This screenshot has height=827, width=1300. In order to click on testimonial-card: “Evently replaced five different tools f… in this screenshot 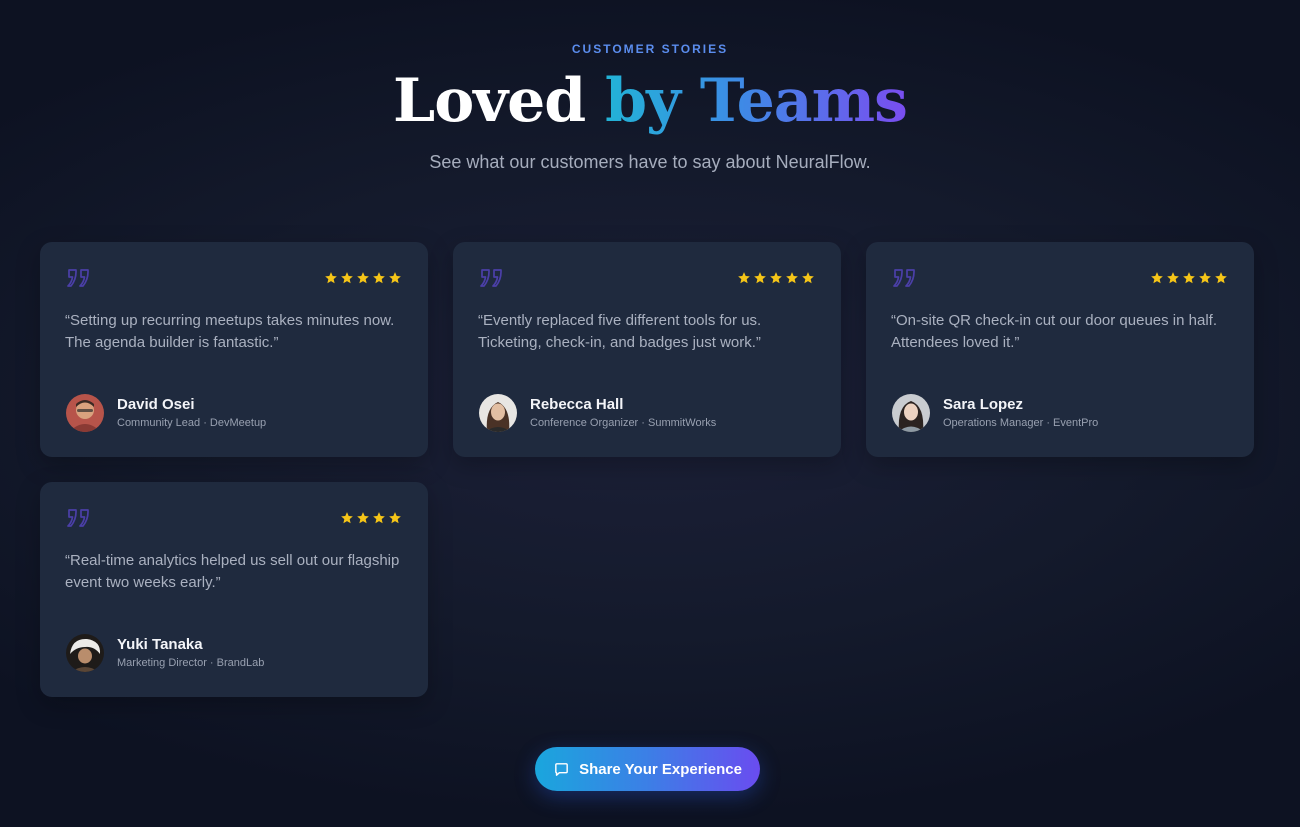, I will do `click(647, 349)`.